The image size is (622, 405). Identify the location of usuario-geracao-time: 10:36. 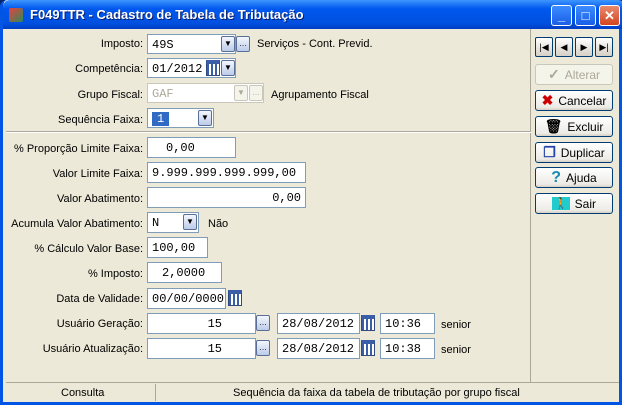
(407, 323).